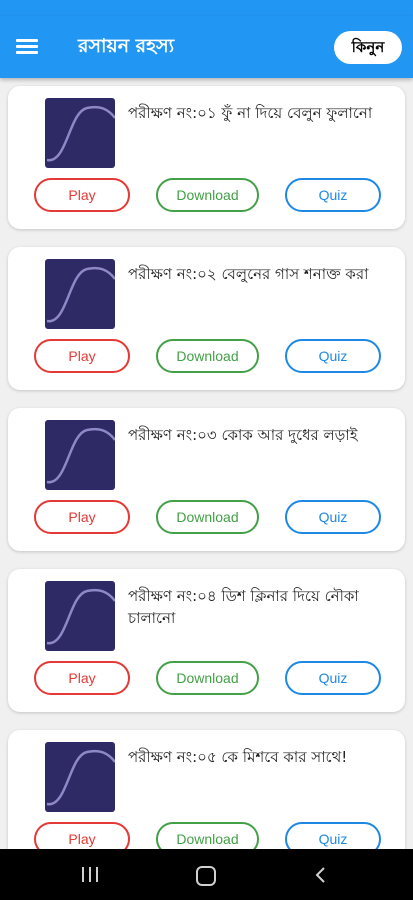  I want to click on menu-icon, so click(28, 47).